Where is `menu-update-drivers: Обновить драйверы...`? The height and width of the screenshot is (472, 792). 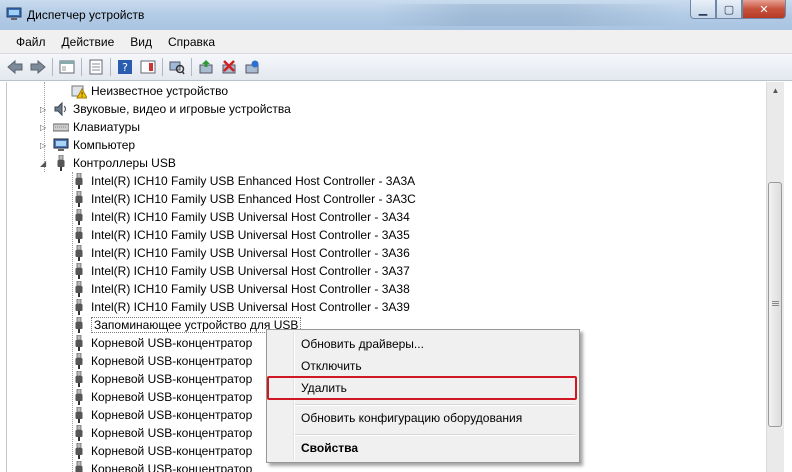 menu-update-drivers: Обновить драйверы... is located at coordinates (362, 344).